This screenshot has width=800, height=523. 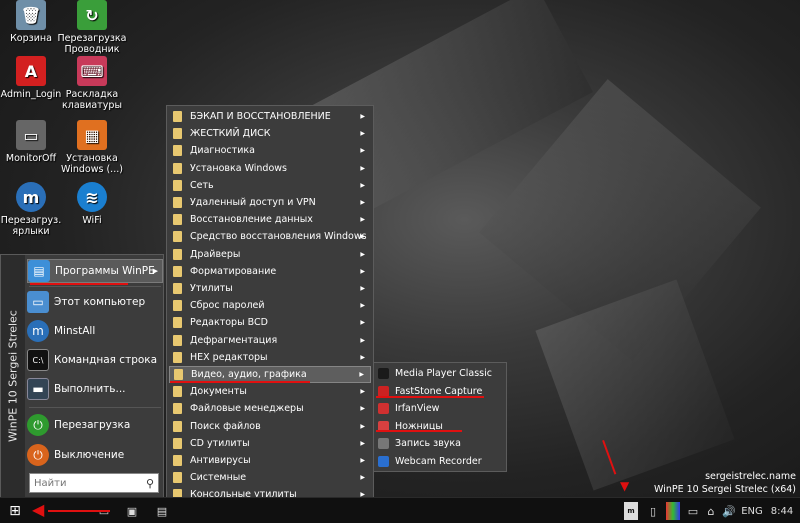 What do you see at coordinates (162, 511) in the screenshot?
I see `taskbar-app-icon: ▤` at bounding box center [162, 511].